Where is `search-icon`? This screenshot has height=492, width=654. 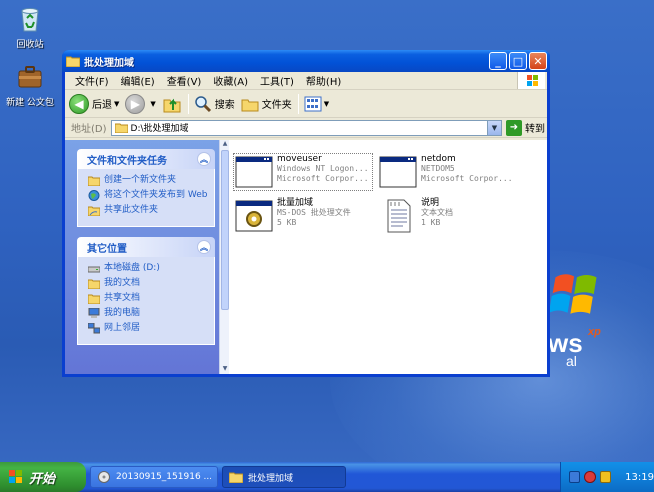
search-icon is located at coordinates (203, 103).